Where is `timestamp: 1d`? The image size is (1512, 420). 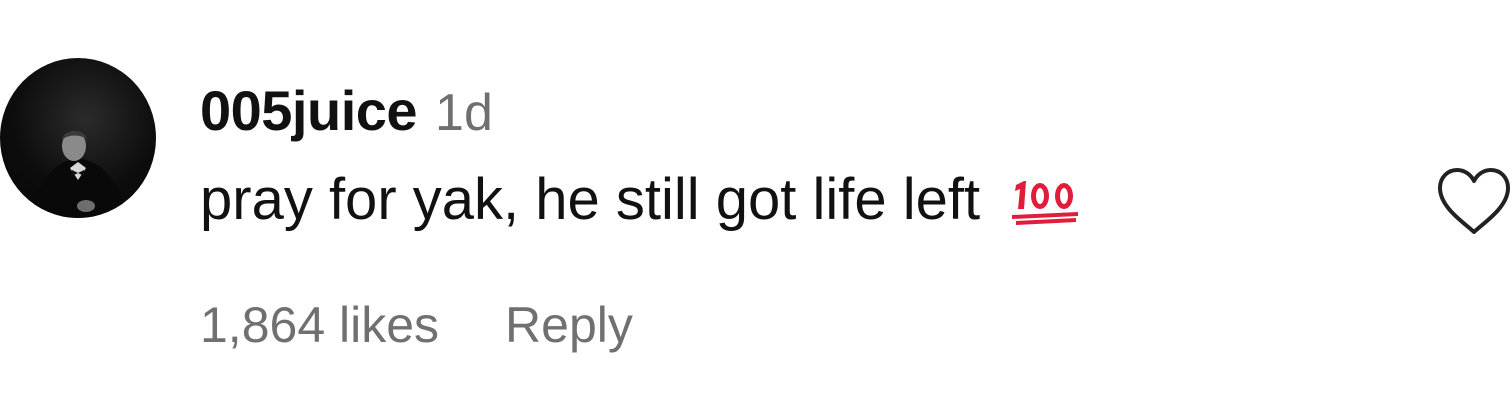 timestamp: 1d is located at coordinates (464, 113).